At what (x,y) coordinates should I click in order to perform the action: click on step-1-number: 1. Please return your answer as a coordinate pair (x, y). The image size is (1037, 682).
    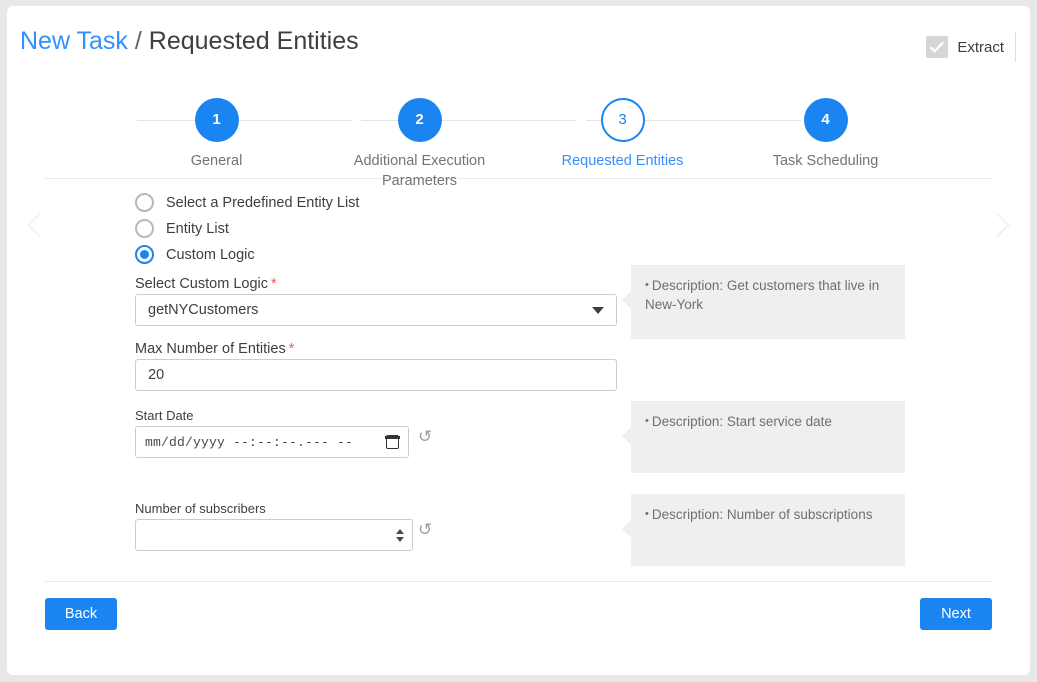
    Looking at the image, I should click on (216, 120).